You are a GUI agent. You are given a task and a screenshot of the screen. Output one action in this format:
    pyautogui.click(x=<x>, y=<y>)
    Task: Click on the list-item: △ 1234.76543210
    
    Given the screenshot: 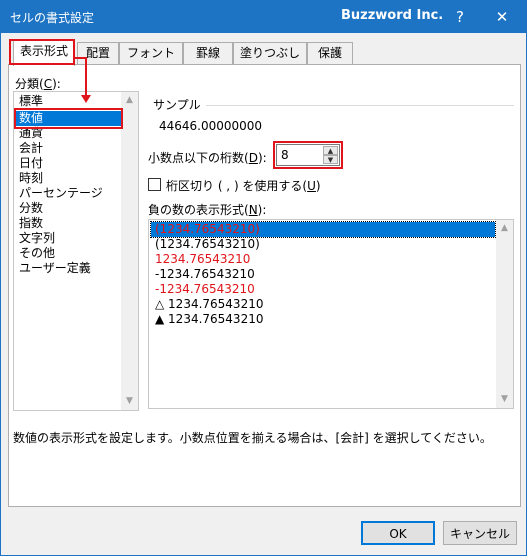 What is the action you would take?
    pyautogui.click(x=323, y=304)
    